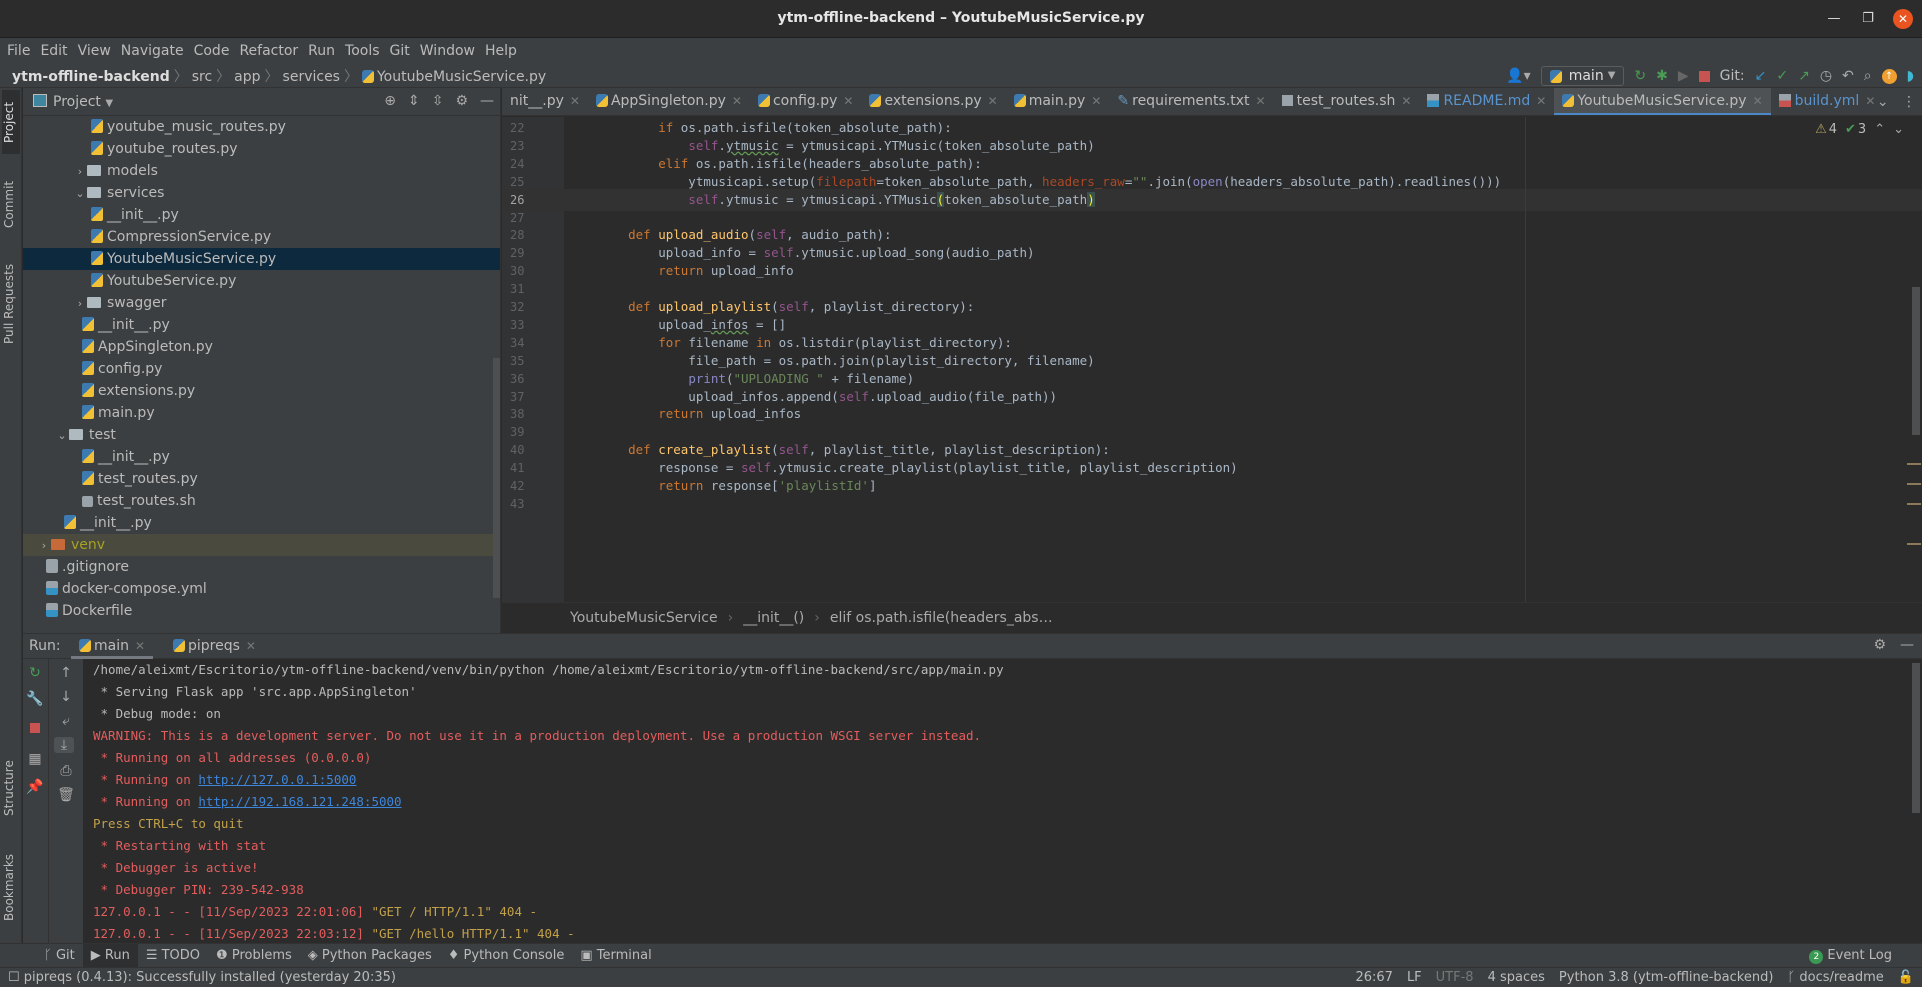  I want to click on panel-toggle-icon: ☐, so click(16, 977).